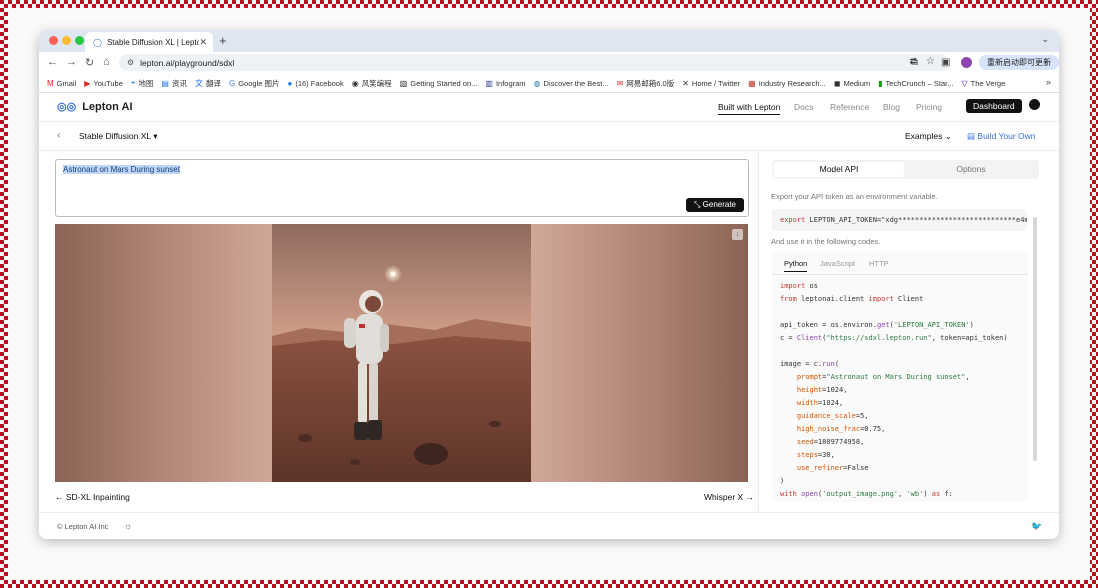  Describe the element at coordinates (79, 40) in the screenshot. I see `zoom-window-button` at that location.